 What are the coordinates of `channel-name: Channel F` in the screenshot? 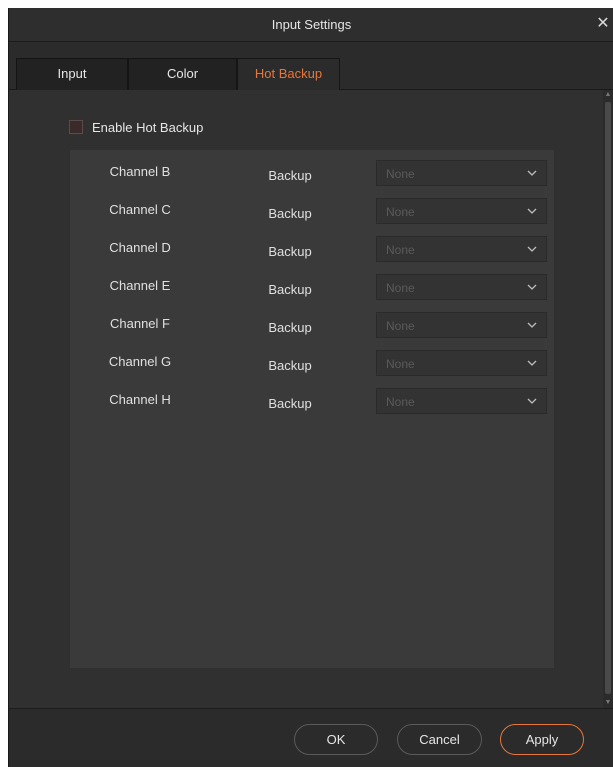 It's located at (140, 323).